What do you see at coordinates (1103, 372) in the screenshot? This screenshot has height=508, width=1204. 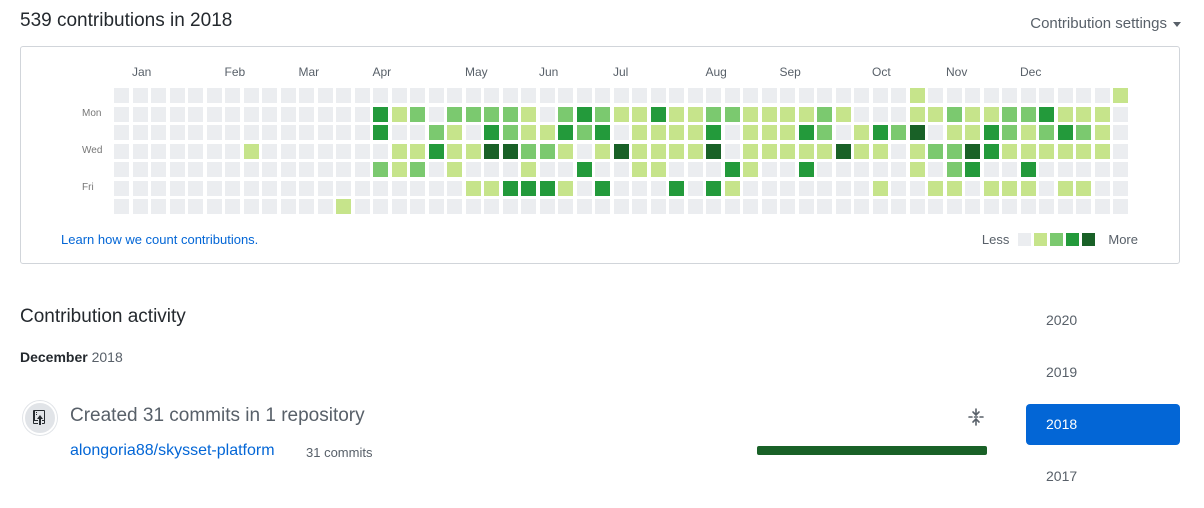 I see `year-item-2019: 2019` at bounding box center [1103, 372].